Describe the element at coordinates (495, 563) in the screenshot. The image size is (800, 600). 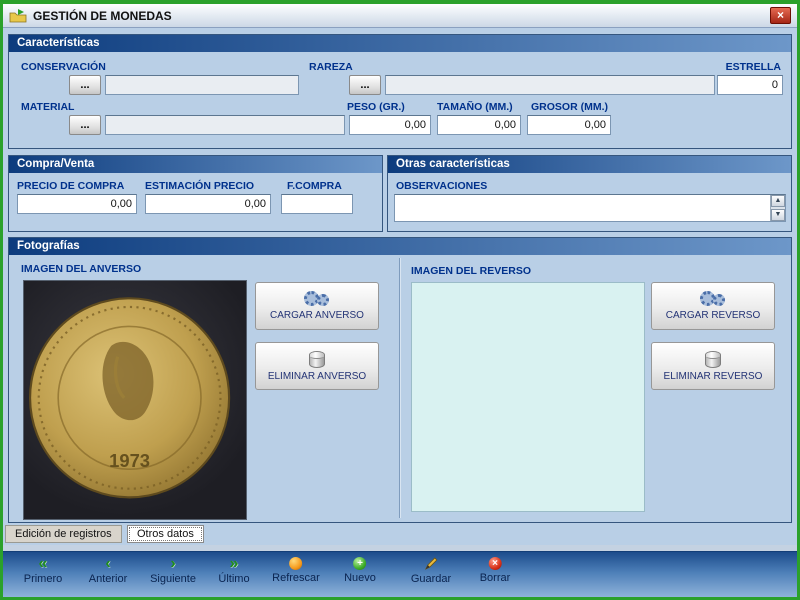
I see `delete-x-icon: ×` at that location.